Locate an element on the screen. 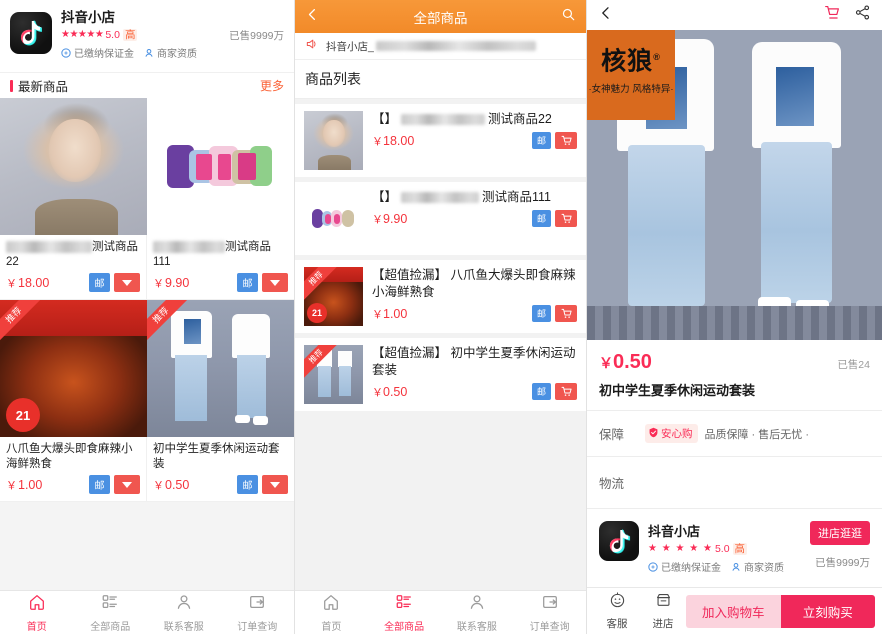 The width and height of the screenshot is (882, 634). list-item-footer: ￥18.00 邮 is located at coordinates (474, 140).